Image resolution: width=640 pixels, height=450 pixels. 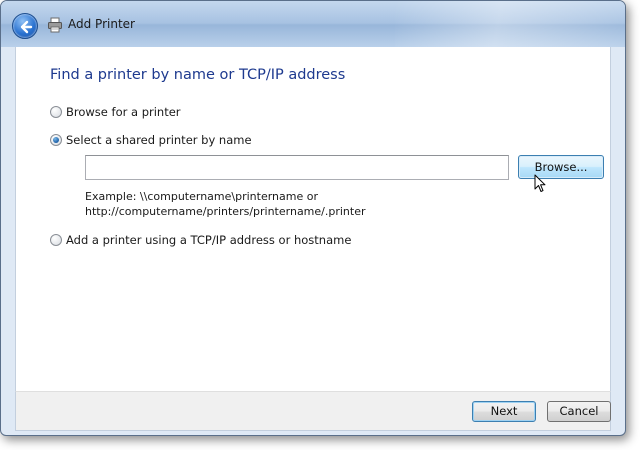 What do you see at coordinates (504, 411) in the screenshot?
I see `next-button: Next` at bounding box center [504, 411].